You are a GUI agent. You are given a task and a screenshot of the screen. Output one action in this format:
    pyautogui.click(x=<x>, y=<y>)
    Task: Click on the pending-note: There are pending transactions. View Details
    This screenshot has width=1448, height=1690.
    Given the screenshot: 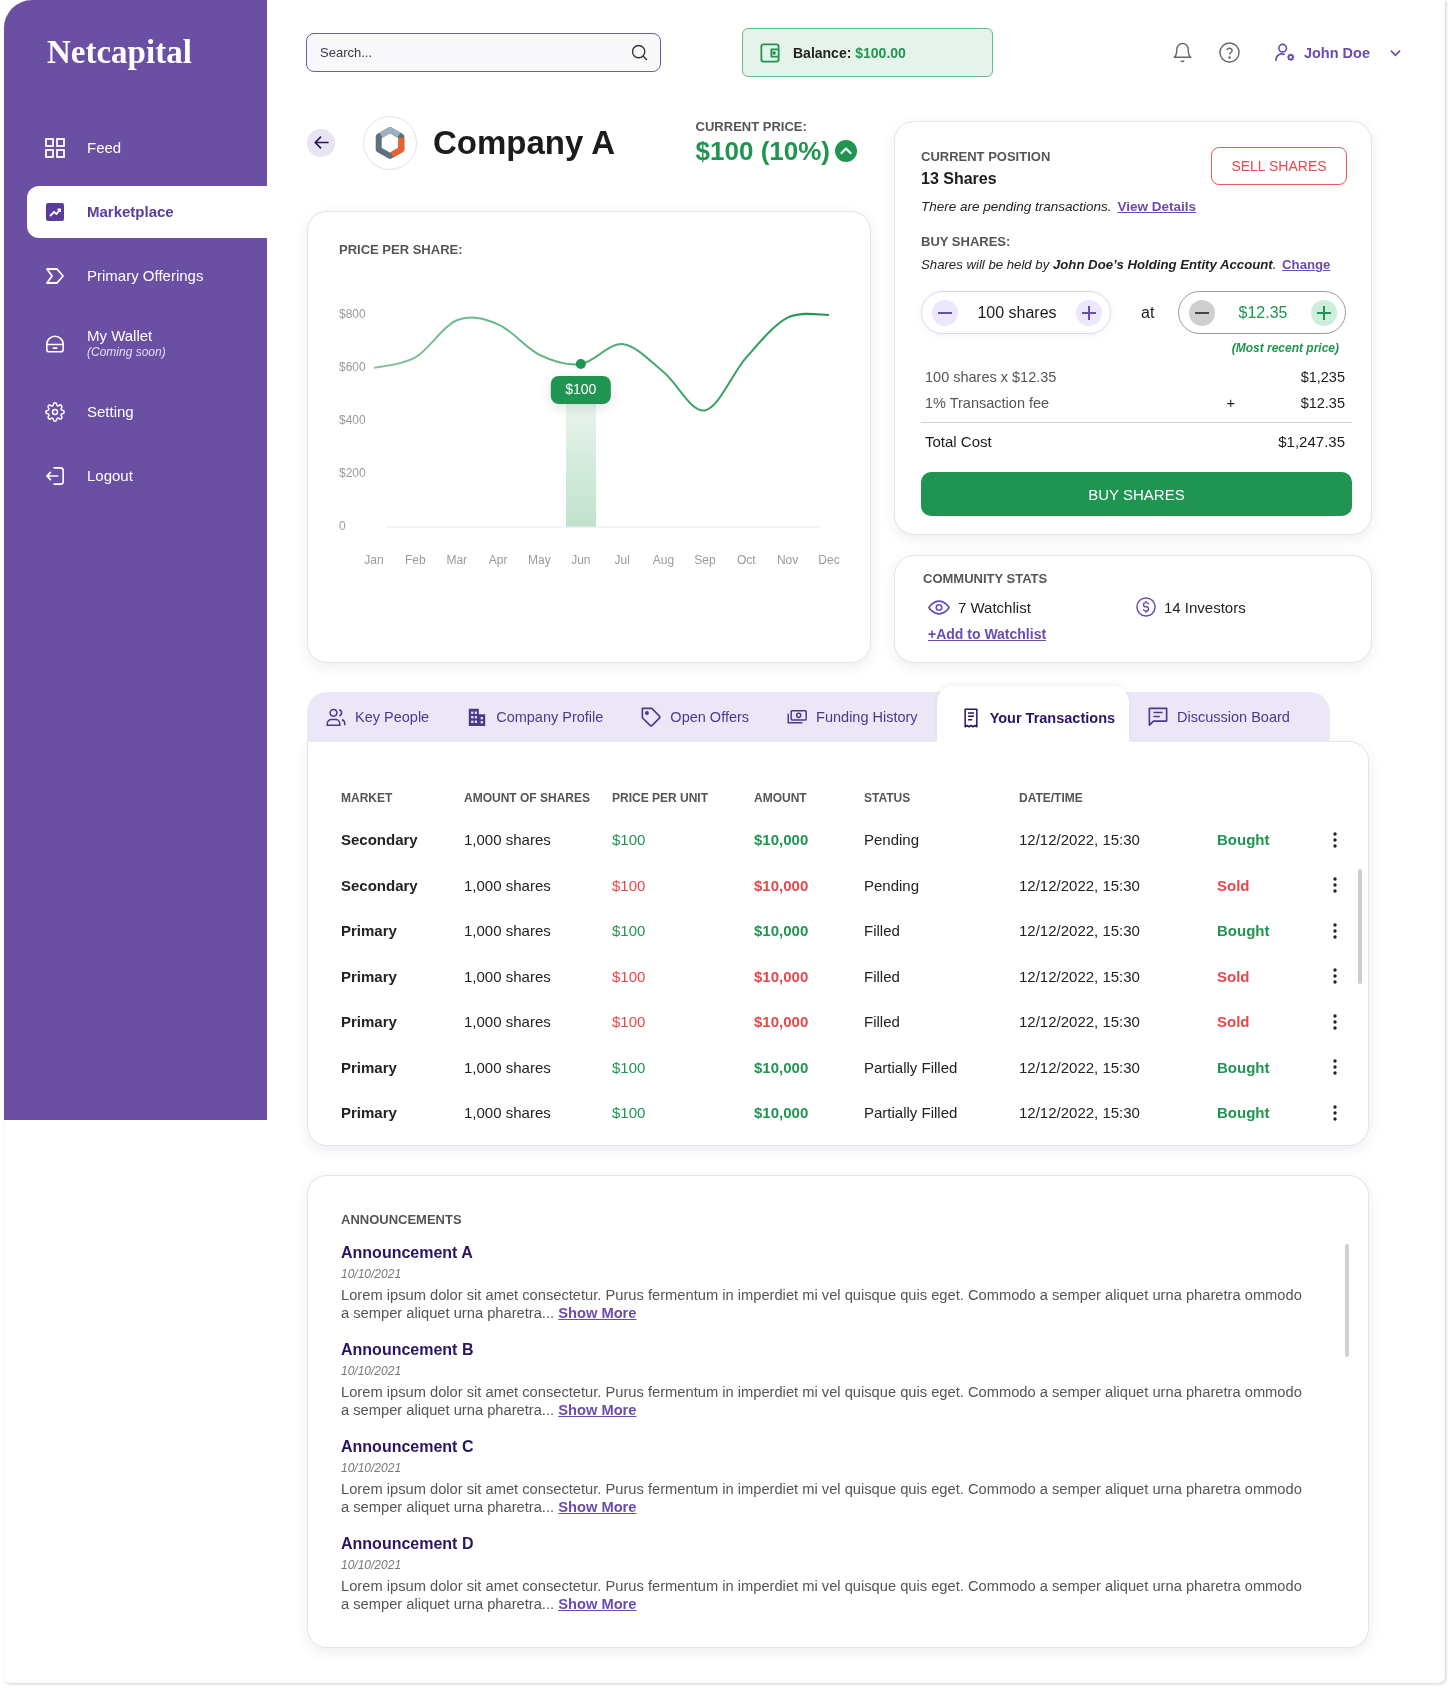 What is the action you would take?
    pyautogui.click(x=1058, y=207)
    